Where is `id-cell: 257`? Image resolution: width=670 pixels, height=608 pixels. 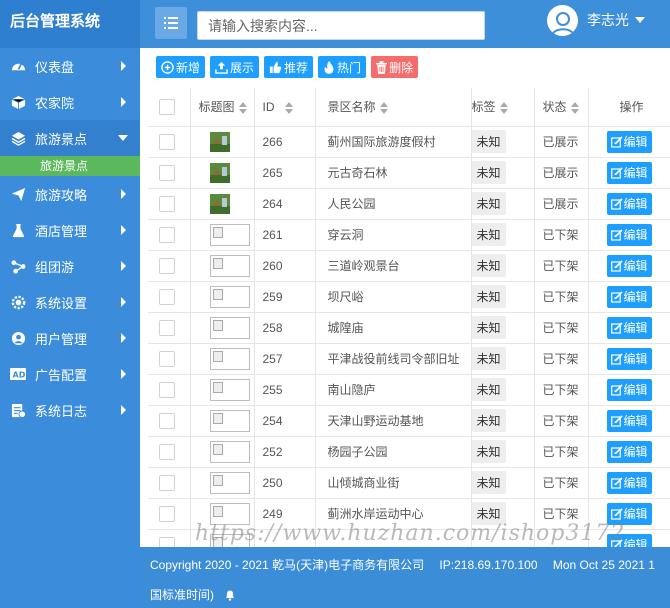 id-cell: 257 is located at coordinates (285, 359).